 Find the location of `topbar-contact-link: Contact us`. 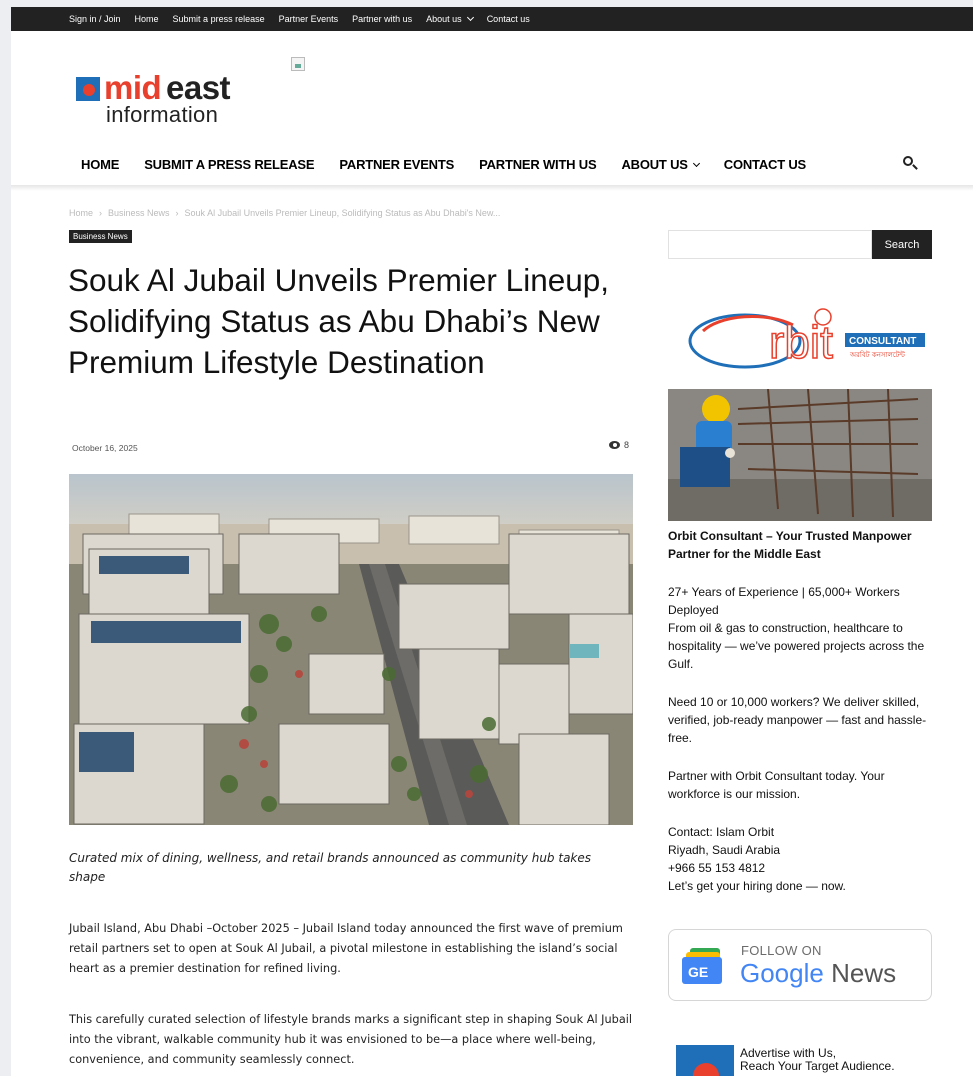

topbar-contact-link: Contact us is located at coordinates (508, 19).